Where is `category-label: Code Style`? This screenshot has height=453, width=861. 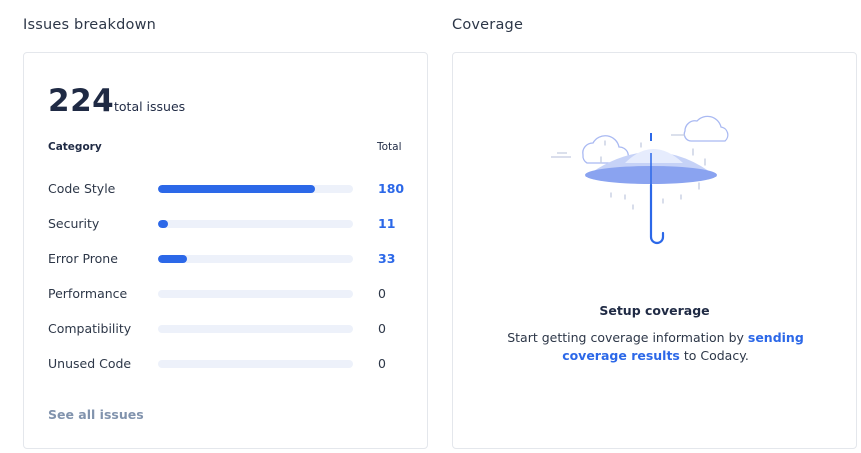 category-label: Code Style is located at coordinates (82, 188).